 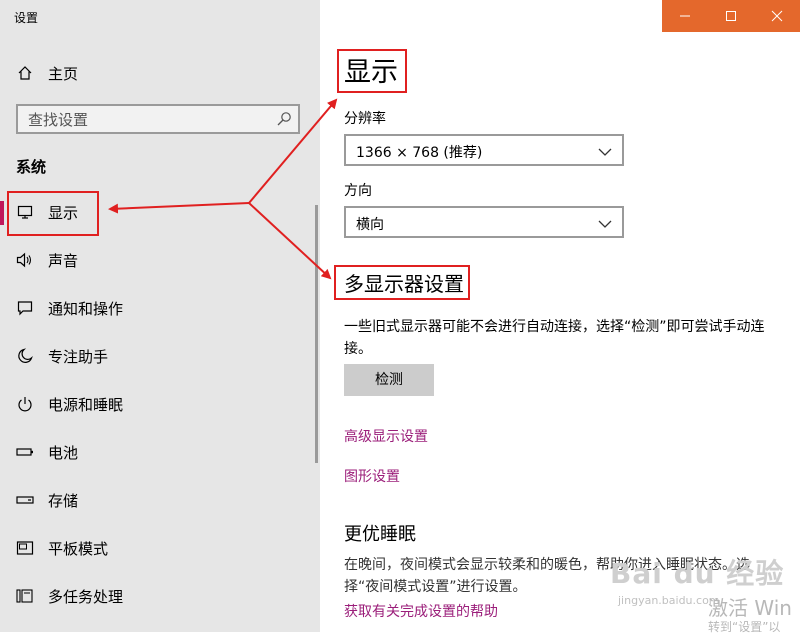 What do you see at coordinates (316, 334) in the screenshot?
I see `sidebar-scrollbar` at bounding box center [316, 334].